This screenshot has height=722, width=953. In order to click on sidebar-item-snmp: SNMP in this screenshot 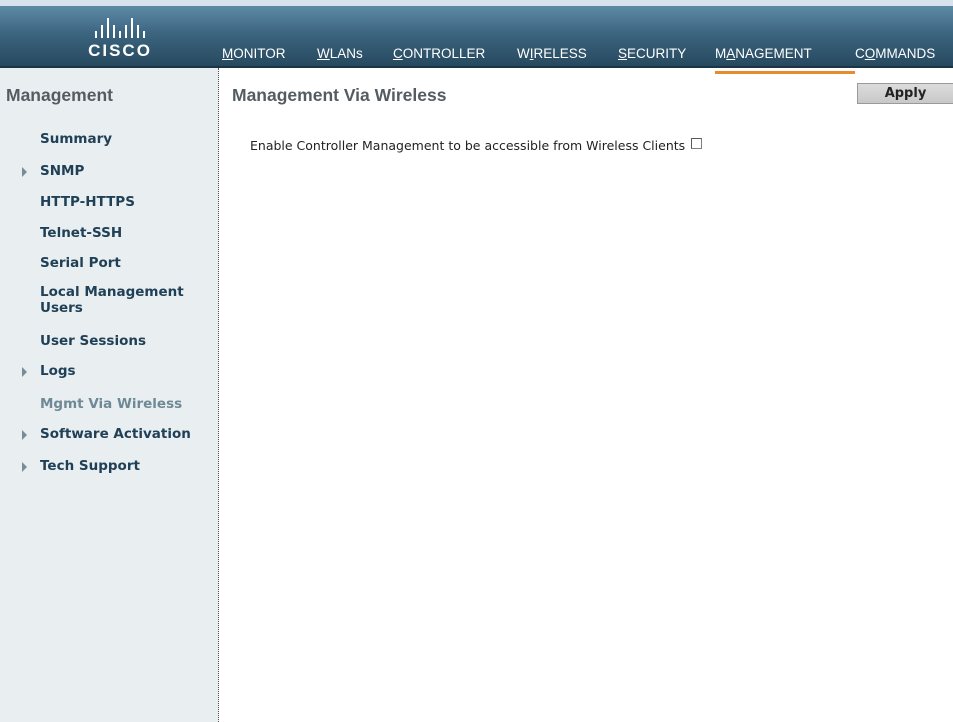, I will do `click(53, 171)`.